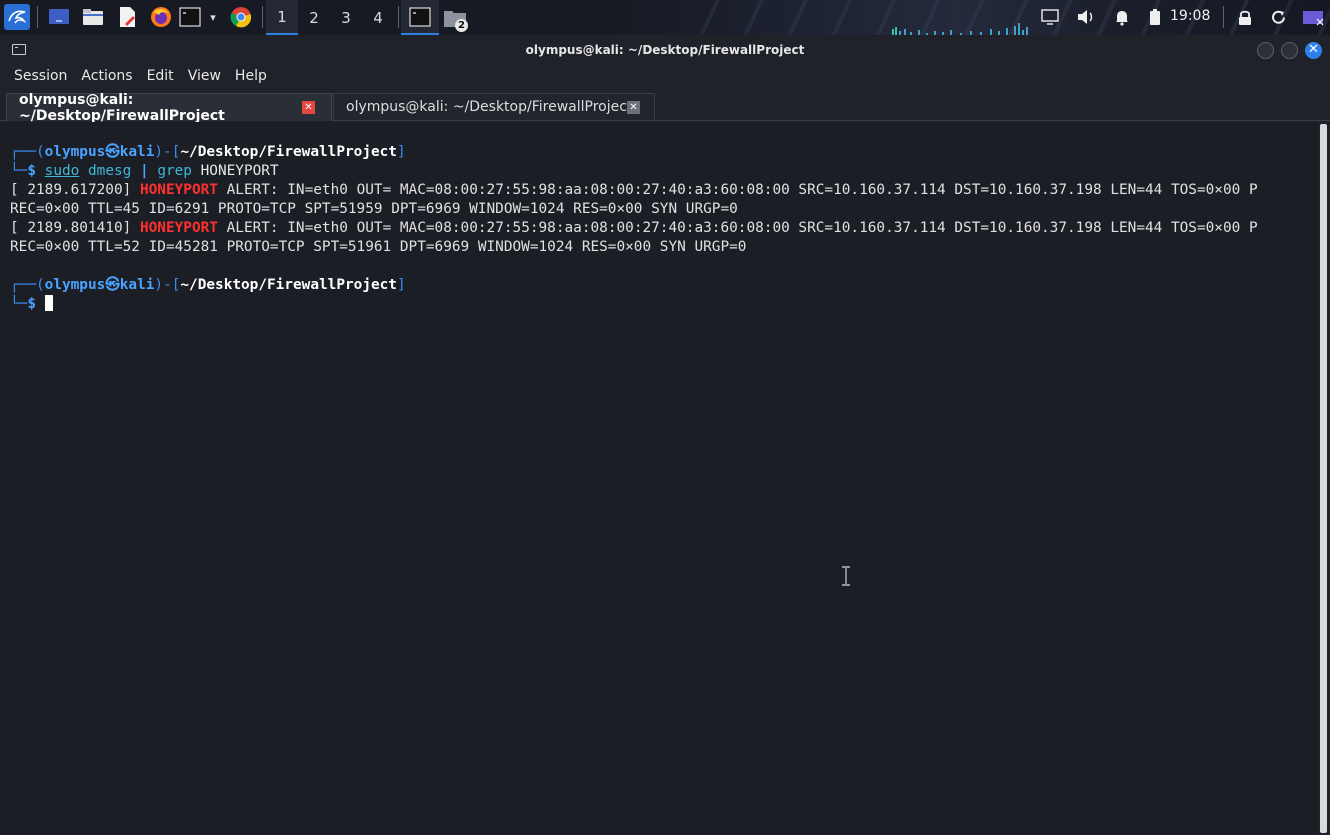 This screenshot has width=1330, height=835. I want to click on maximize-button, so click(1289, 50).